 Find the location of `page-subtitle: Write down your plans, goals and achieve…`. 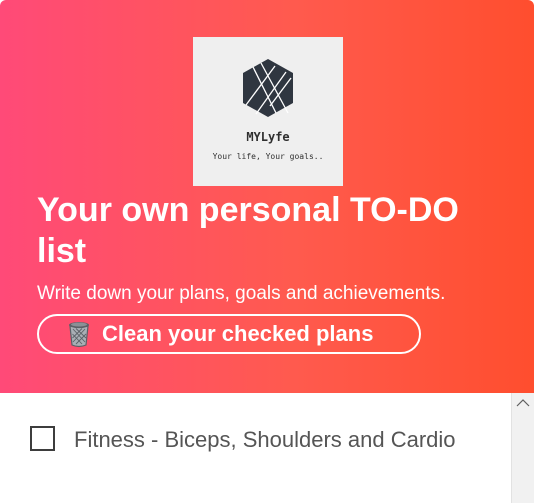

page-subtitle: Write down your plans, goals and achieve… is located at coordinates (241, 293).